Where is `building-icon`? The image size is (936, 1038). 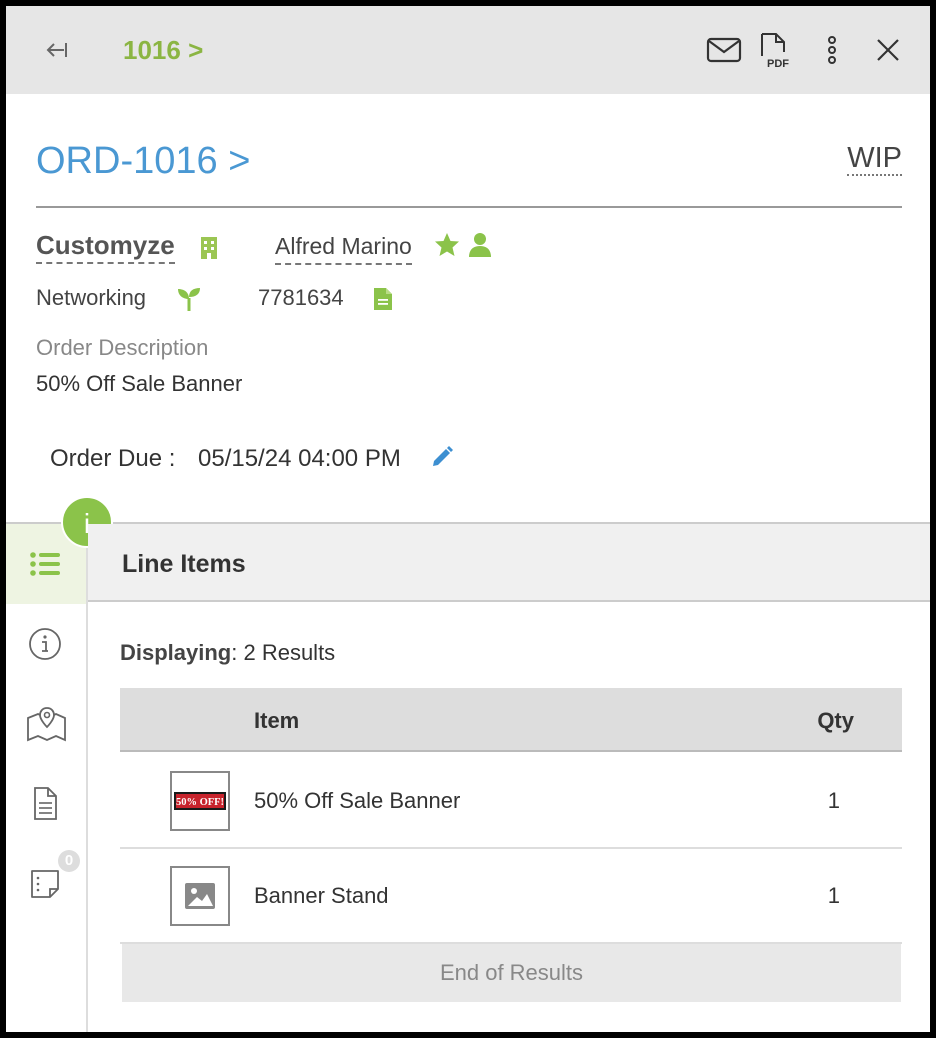
building-icon is located at coordinates (209, 250).